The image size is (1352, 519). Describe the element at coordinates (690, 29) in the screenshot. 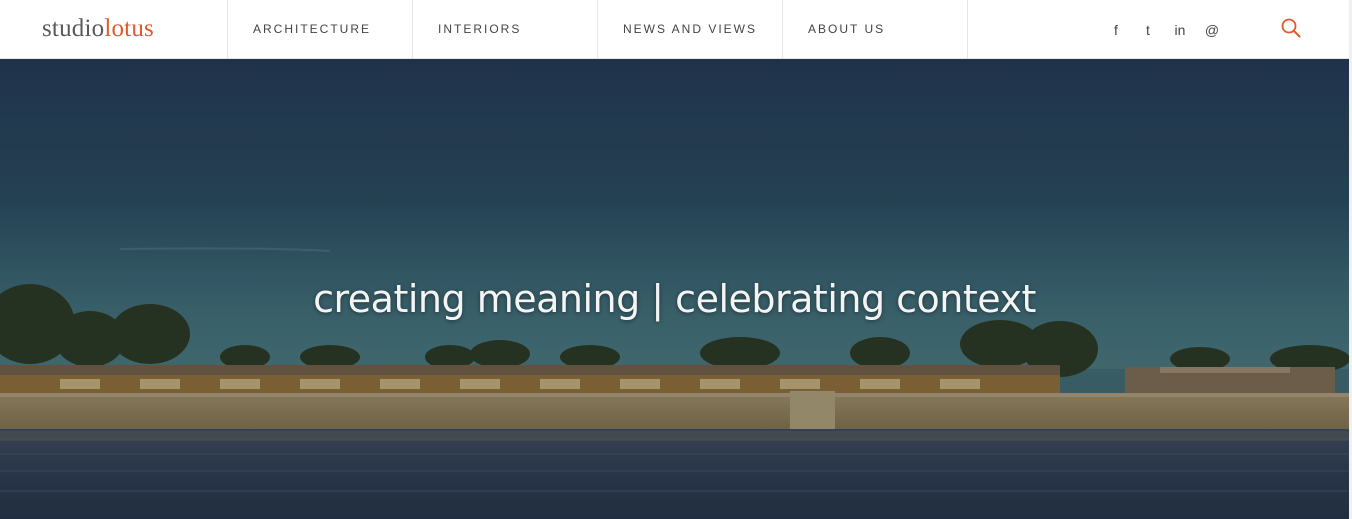

I see `nav-item-news-and-views: NEWS AND VIEWS` at that location.